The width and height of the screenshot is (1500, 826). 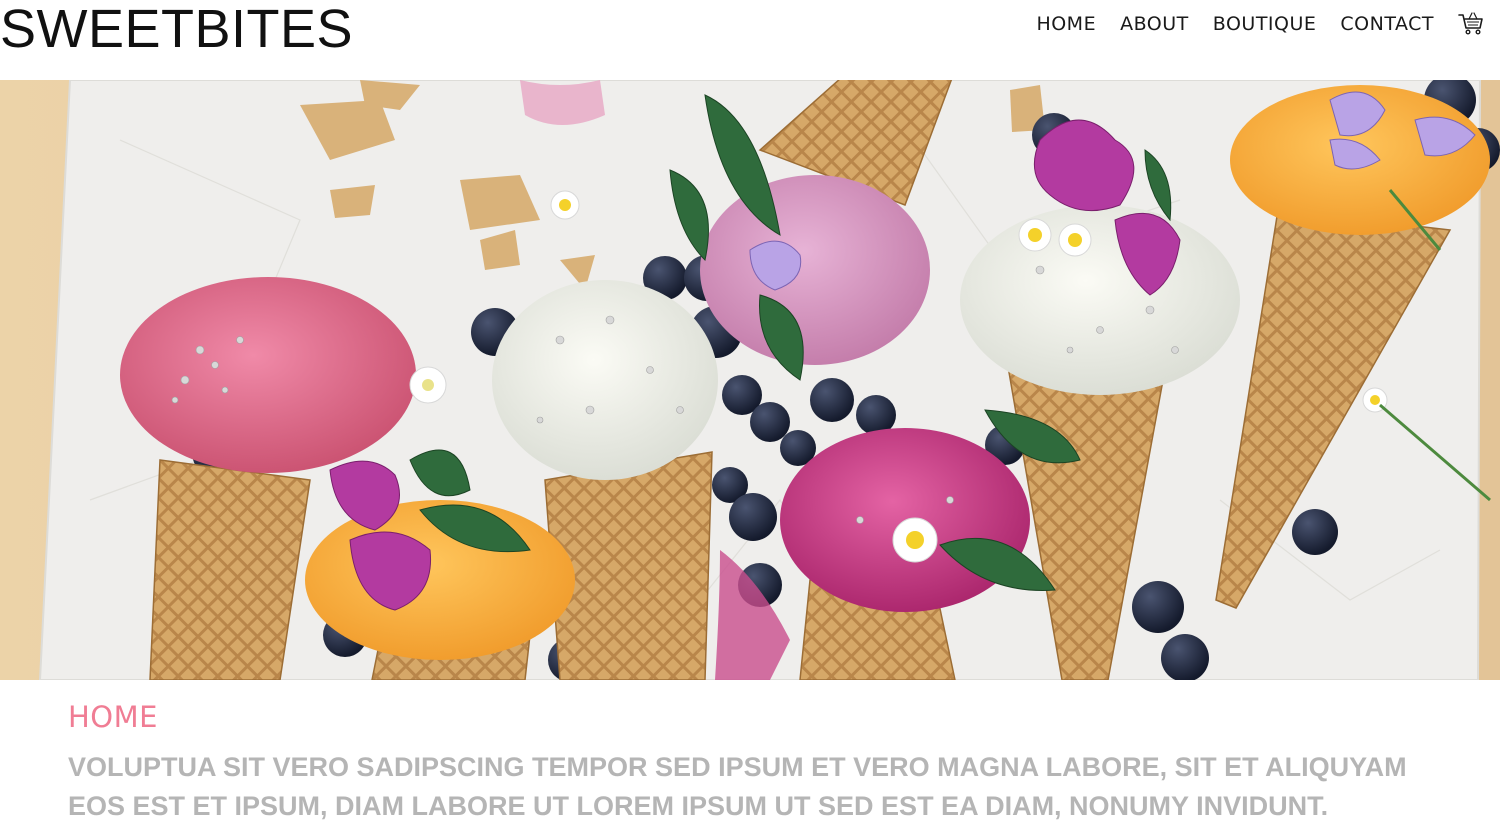 What do you see at coordinates (750, 40) in the screenshot?
I see `top-navigation-bar: SWEETBITES Home About Boutique Contact` at bounding box center [750, 40].